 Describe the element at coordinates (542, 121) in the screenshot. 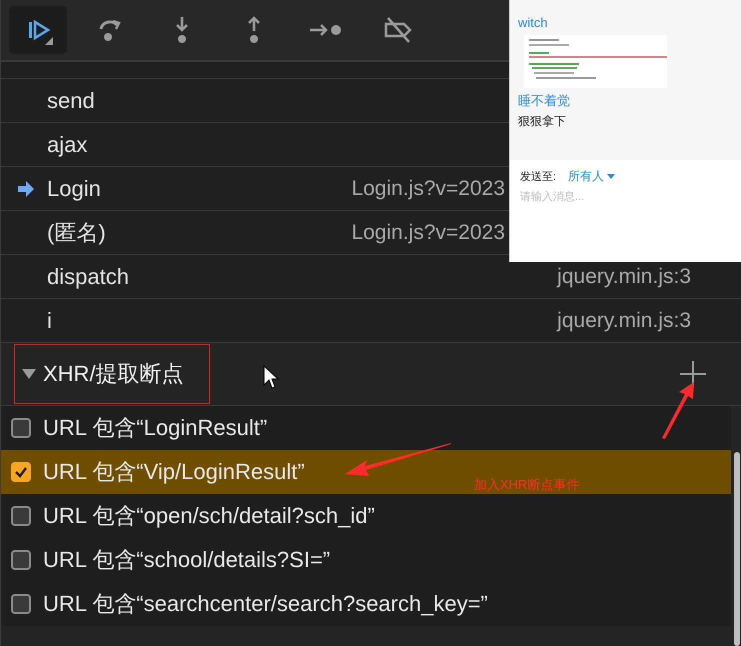

I see `message-text: 狠狠拿下` at that location.